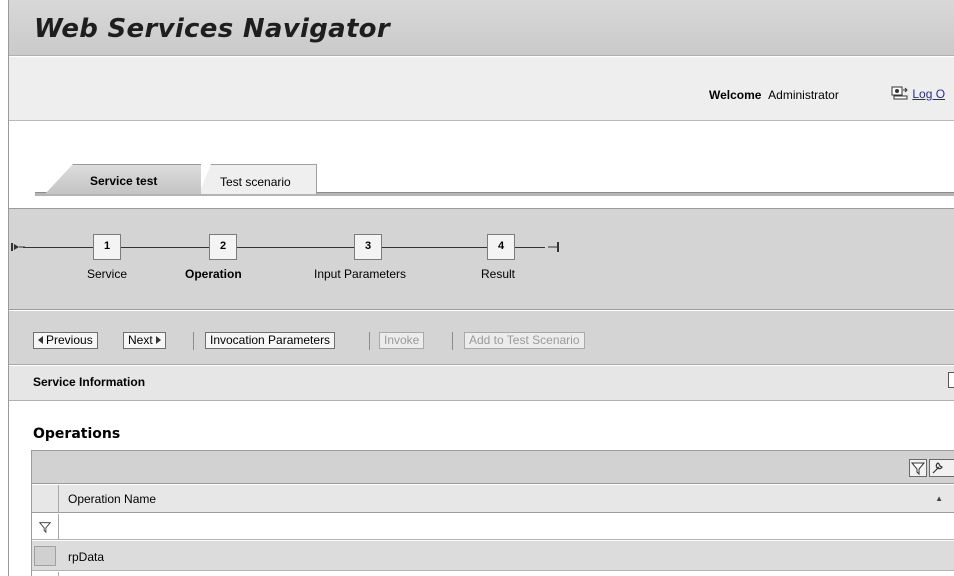  What do you see at coordinates (86, 557) in the screenshot?
I see `operation-name-cell: rpData` at bounding box center [86, 557].